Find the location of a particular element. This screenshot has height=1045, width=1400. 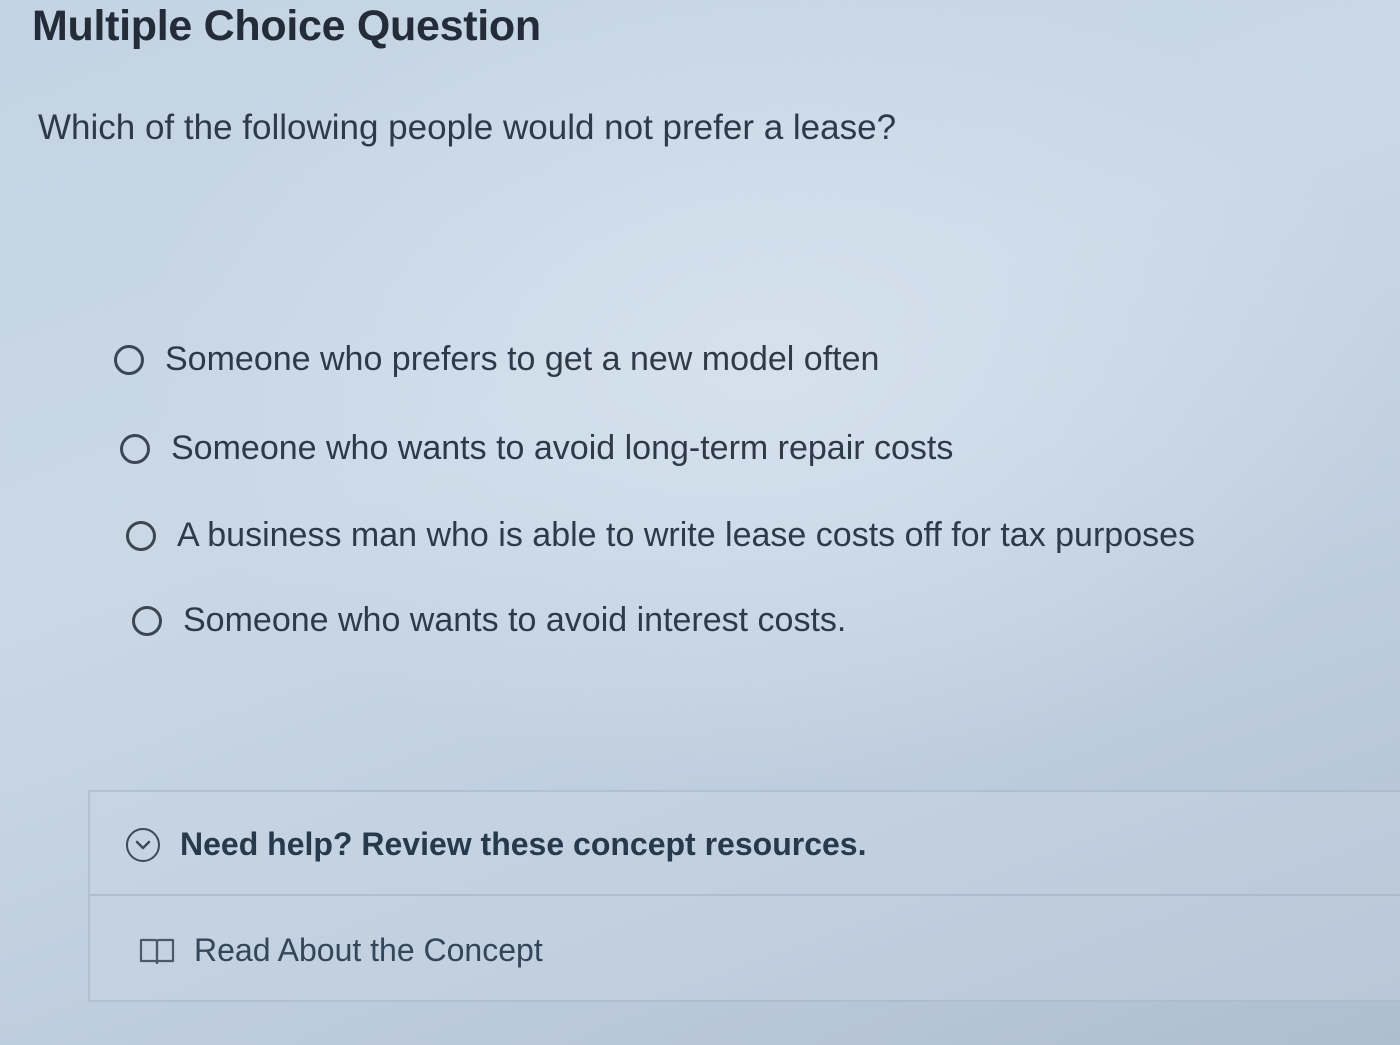

concept-link-label: Read About the Concept is located at coordinates (368, 950).